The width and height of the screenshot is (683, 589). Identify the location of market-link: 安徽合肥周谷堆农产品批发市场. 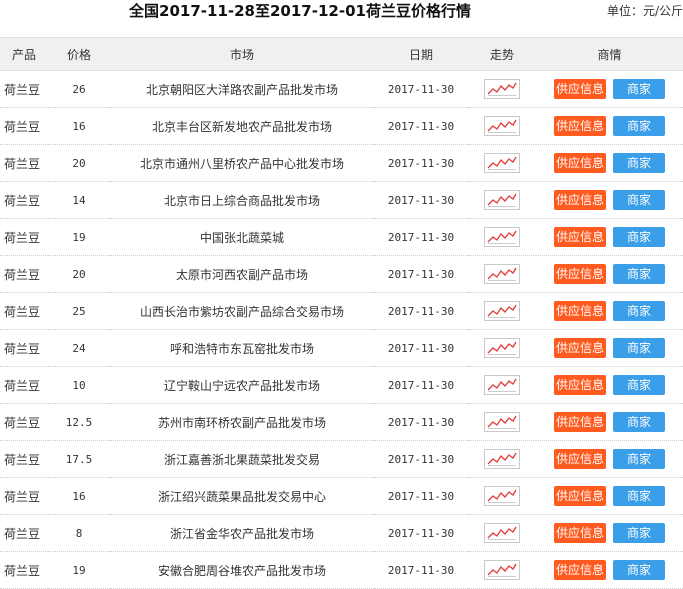
(242, 570).